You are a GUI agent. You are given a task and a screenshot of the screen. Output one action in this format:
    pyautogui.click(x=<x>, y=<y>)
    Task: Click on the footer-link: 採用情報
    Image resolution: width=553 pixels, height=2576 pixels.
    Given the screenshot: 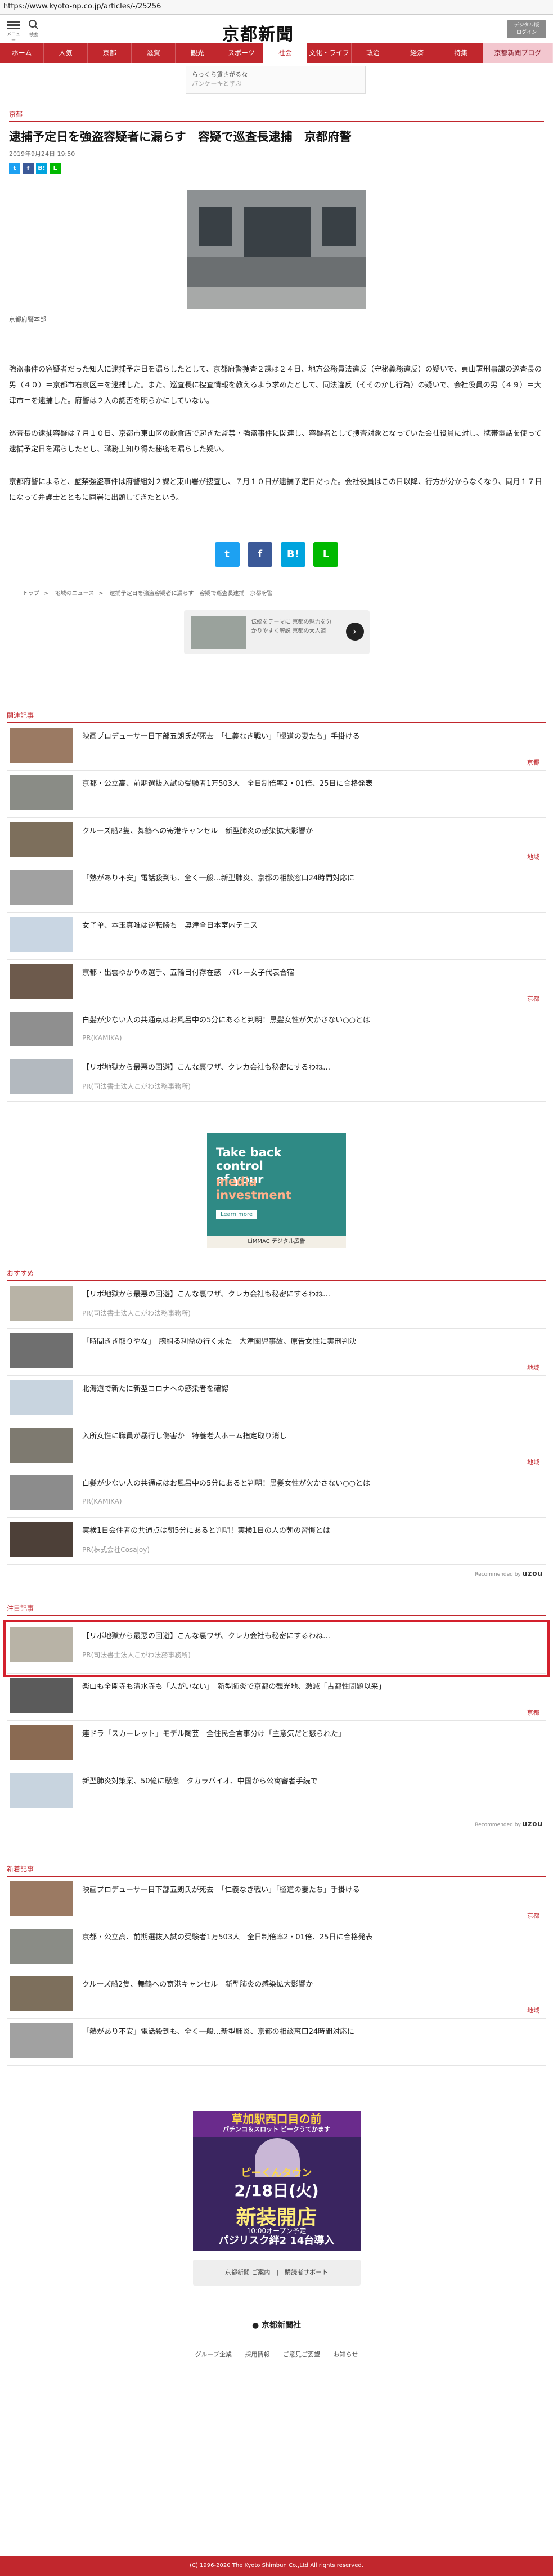 What is the action you would take?
    pyautogui.click(x=257, y=2354)
    